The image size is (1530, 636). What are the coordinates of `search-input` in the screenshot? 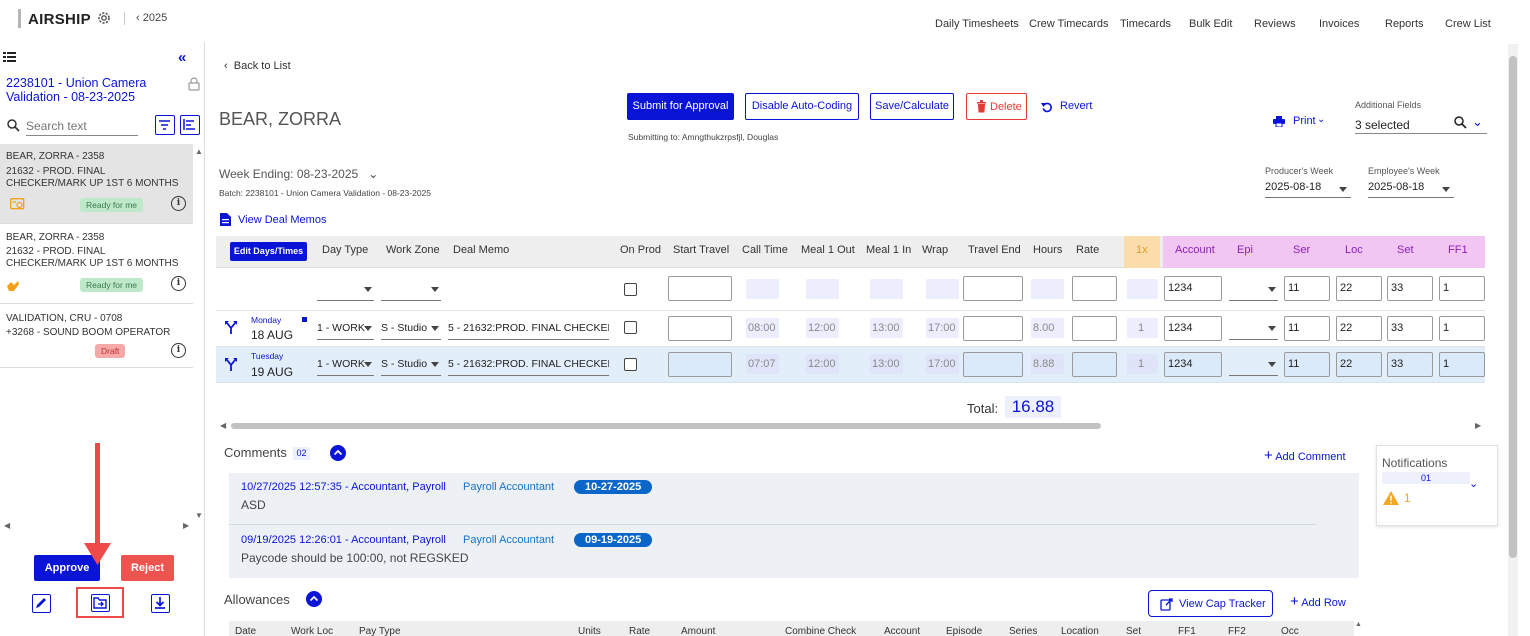 It's located at (82, 126).